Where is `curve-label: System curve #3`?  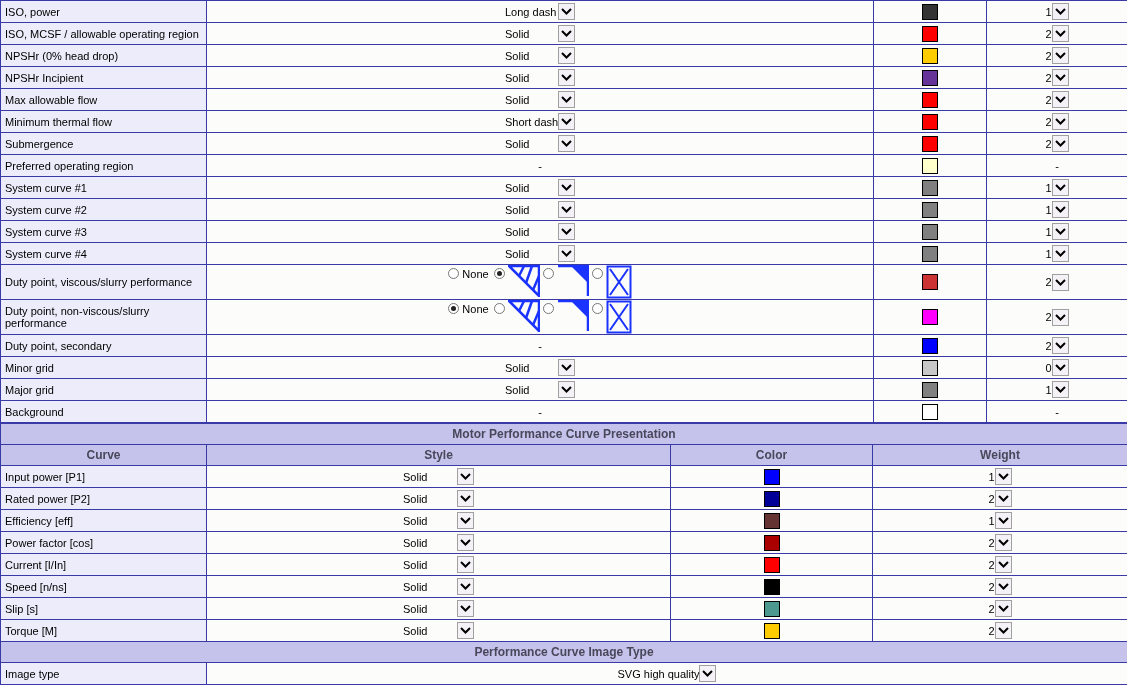
curve-label: System curve #3 is located at coordinates (103, 231).